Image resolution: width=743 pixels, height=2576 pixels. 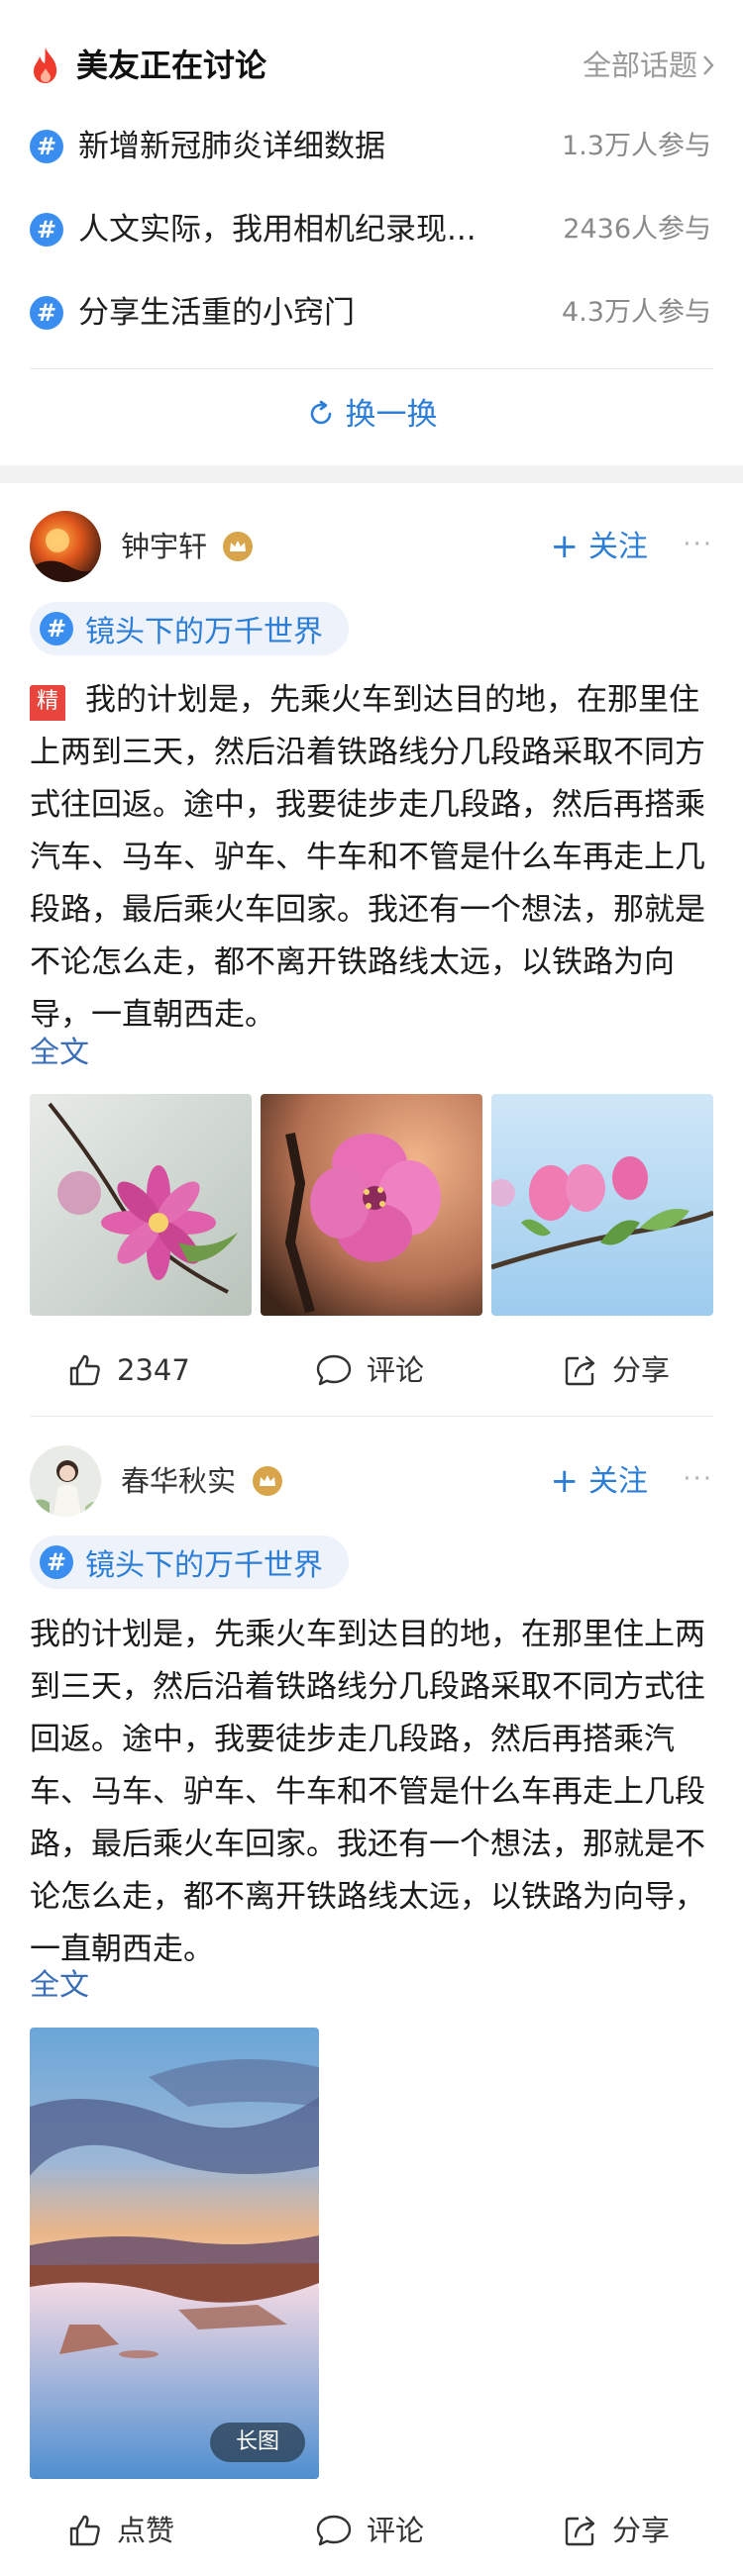 I want to click on chevron-right-icon, so click(x=709, y=65).